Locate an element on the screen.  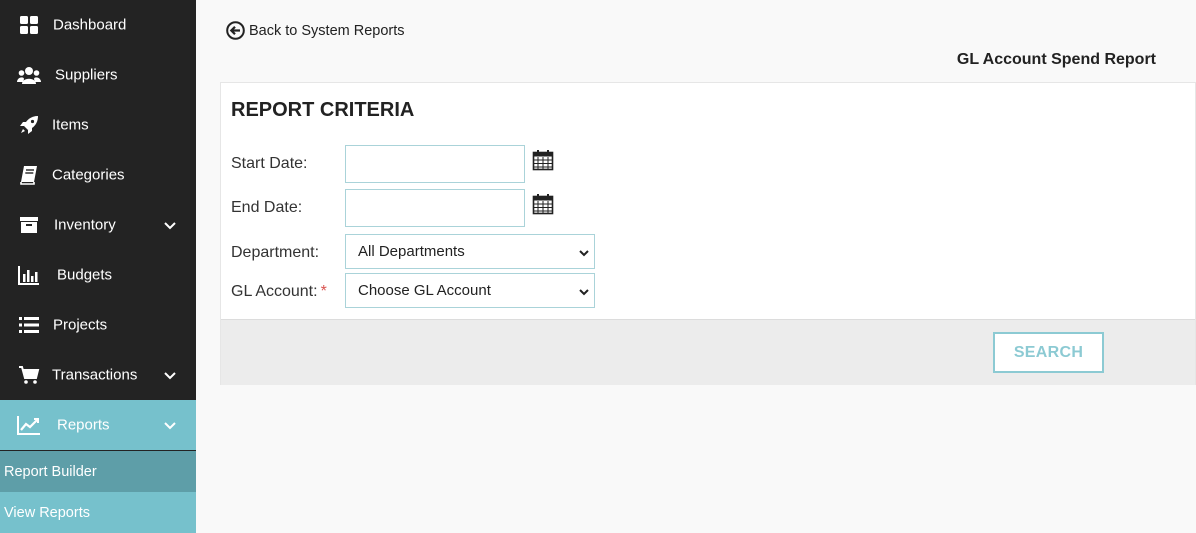
department-select: All Departments is located at coordinates (470, 251).